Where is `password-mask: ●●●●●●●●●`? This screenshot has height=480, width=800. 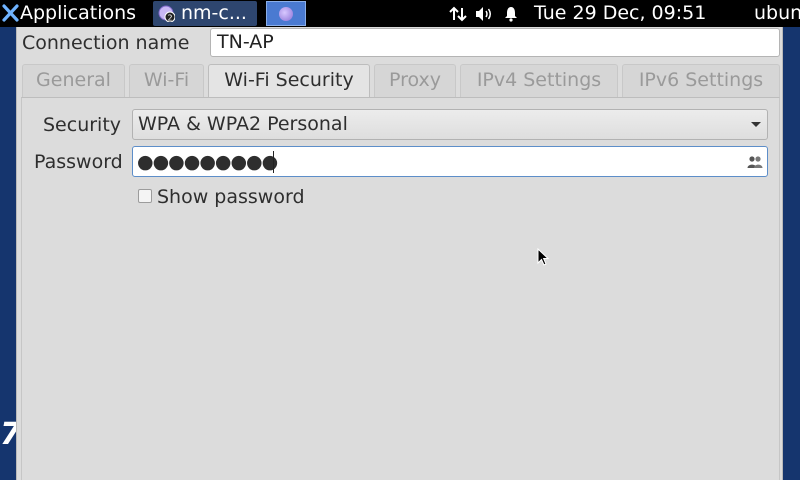 password-mask: ●●●●●●●●● is located at coordinates (207, 162).